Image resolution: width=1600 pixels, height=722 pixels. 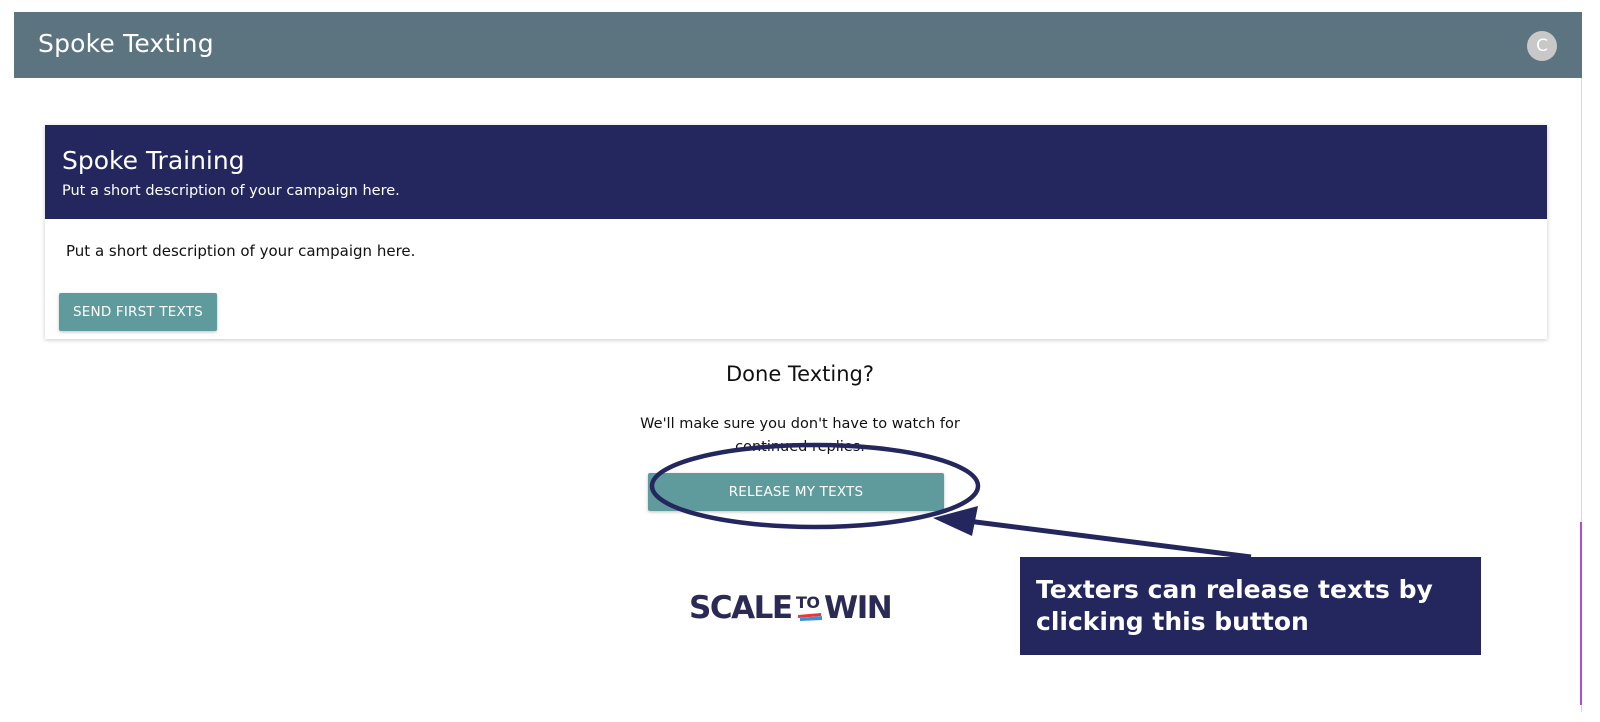 I want to click on logo-word-win: WIN, so click(x=858, y=608).